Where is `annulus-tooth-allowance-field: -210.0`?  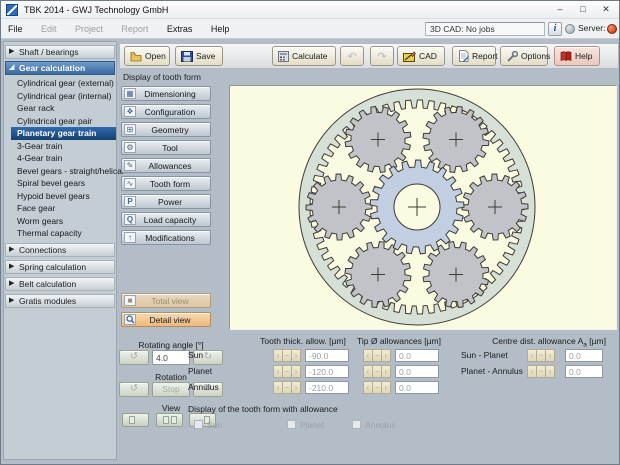
annulus-tooth-allowance-field: -210.0 is located at coordinates (327, 387).